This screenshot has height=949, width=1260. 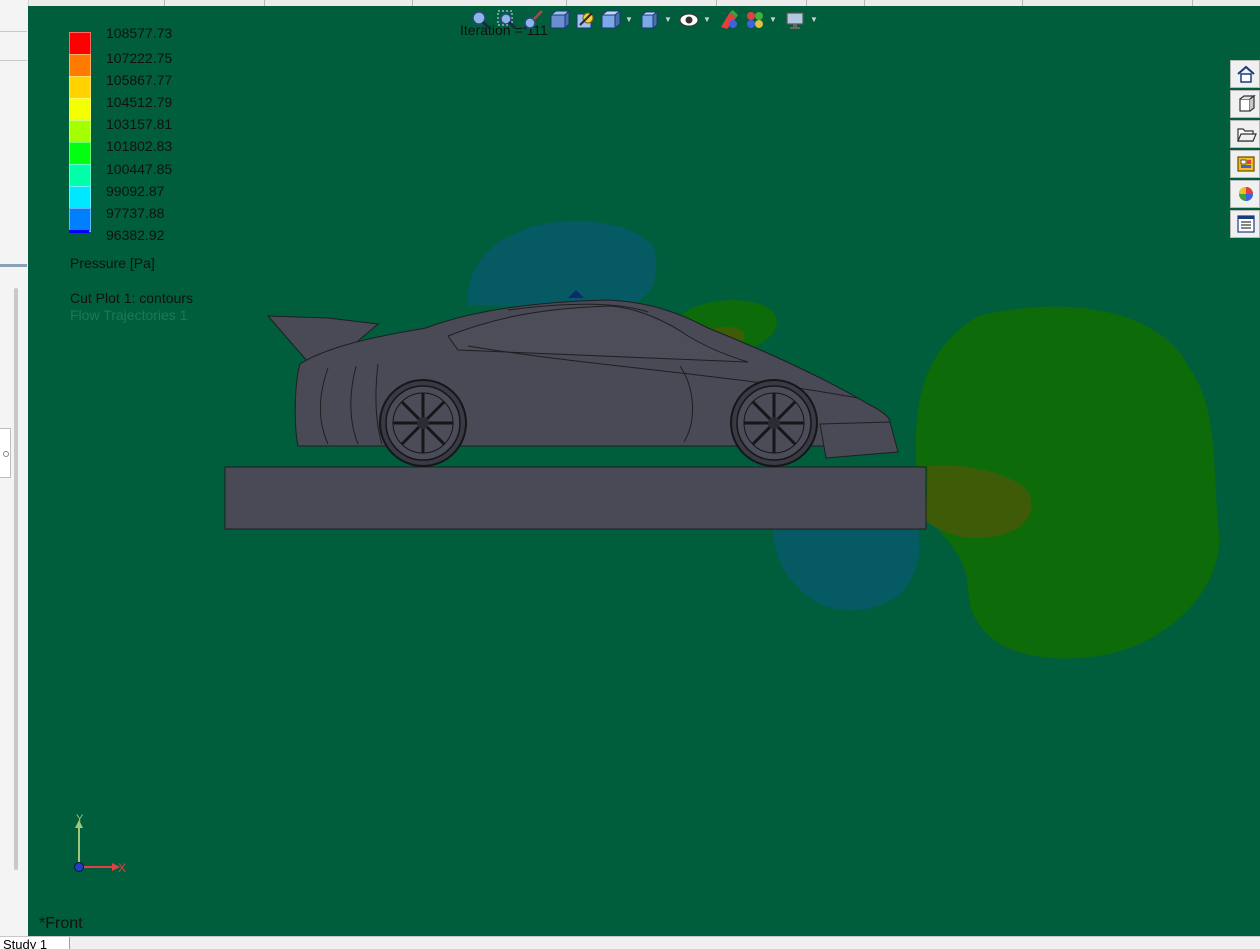 What do you see at coordinates (80, 819) in the screenshot?
I see `triad-y-label: Y` at bounding box center [80, 819].